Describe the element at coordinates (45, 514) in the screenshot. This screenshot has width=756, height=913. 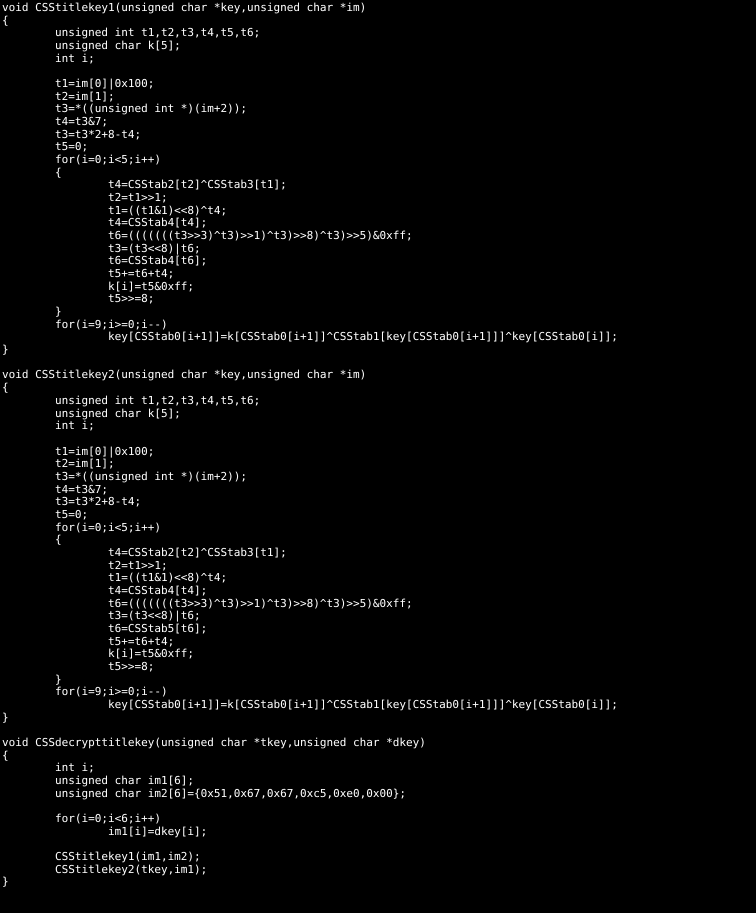
I see `code-line: t5=0;` at that location.